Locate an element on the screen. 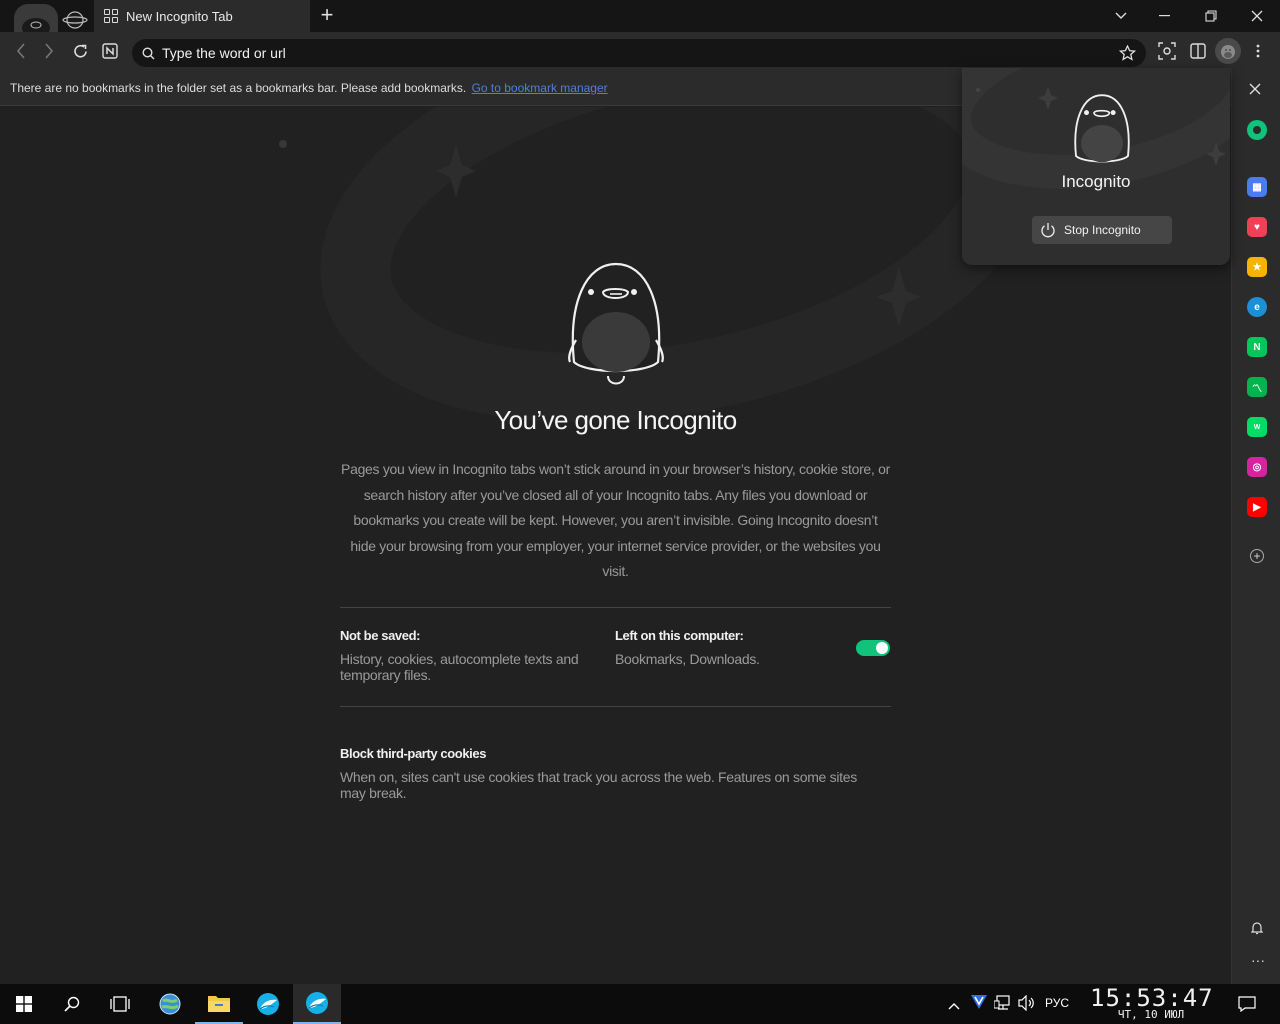 Image resolution: width=1280 pixels, height=1024 pixels. reload-button is located at coordinates (80, 51).